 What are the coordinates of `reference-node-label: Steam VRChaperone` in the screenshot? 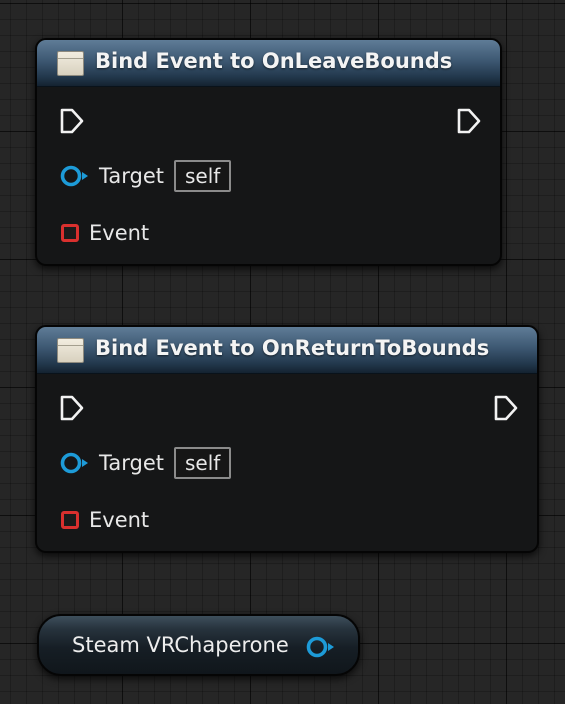 It's located at (180, 645).